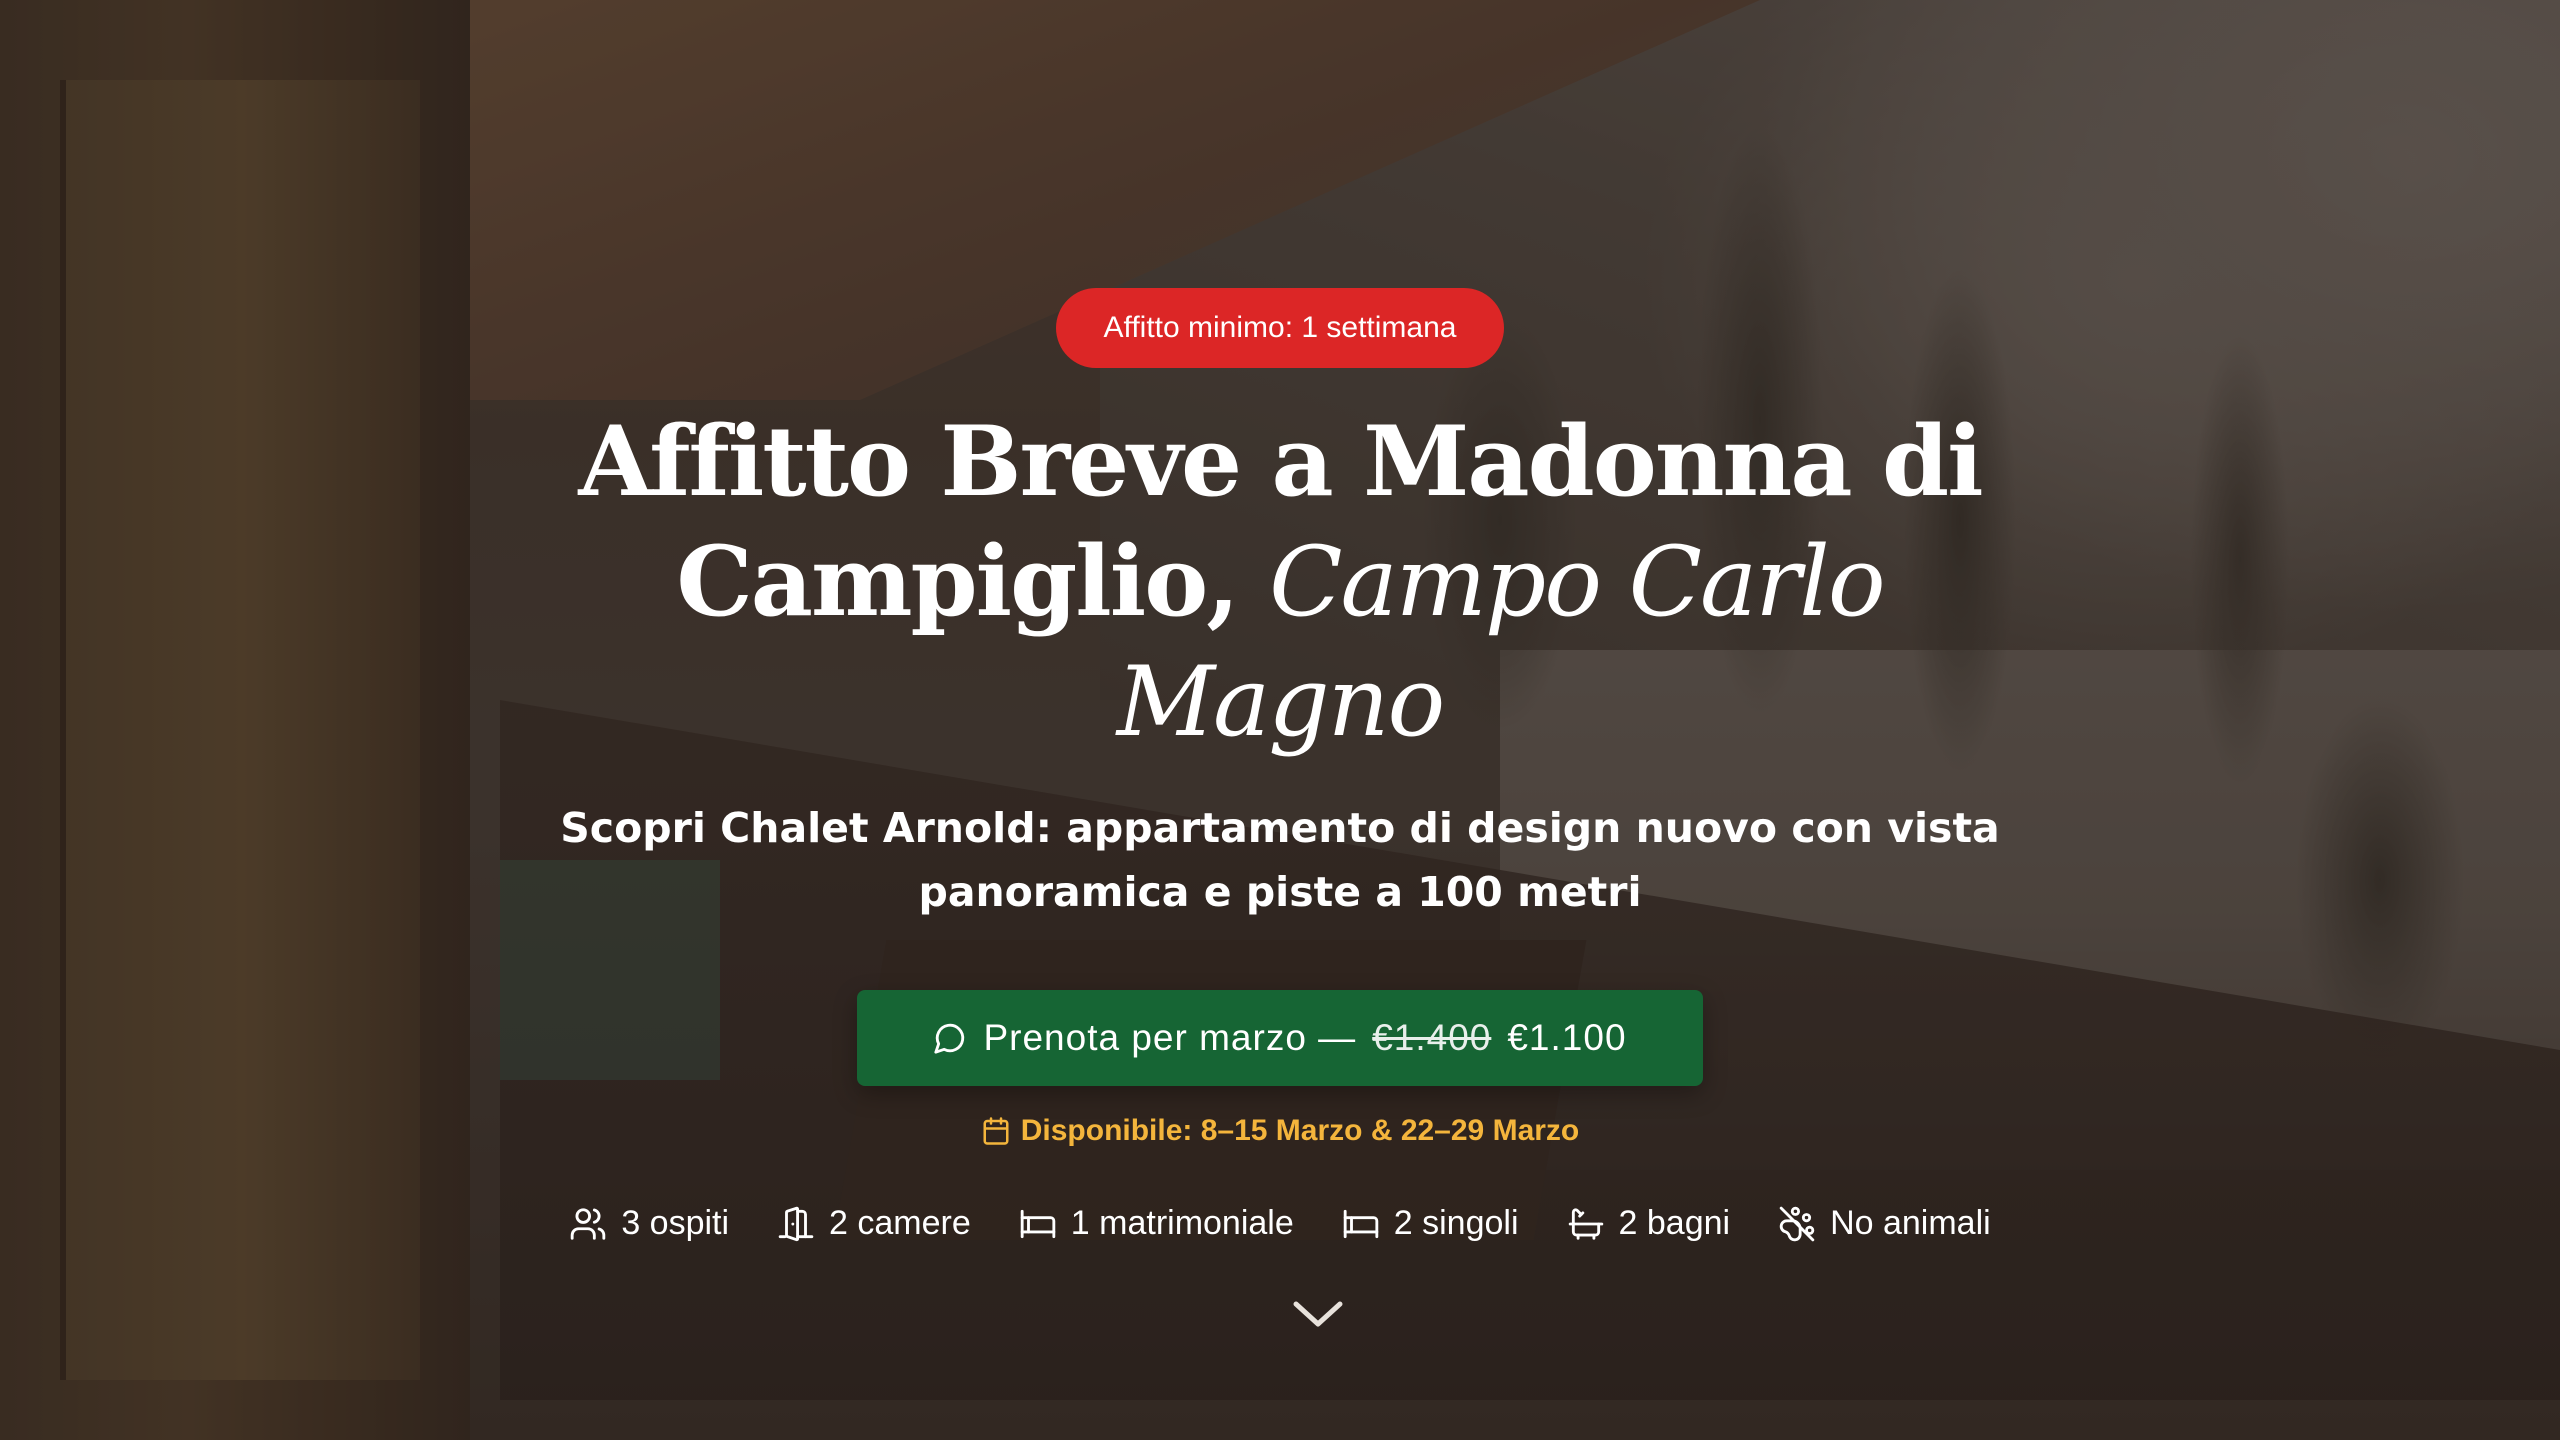 Image resolution: width=2560 pixels, height=1440 pixels. I want to click on feature-bathrooms: 2 bagni, so click(1649, 1223).